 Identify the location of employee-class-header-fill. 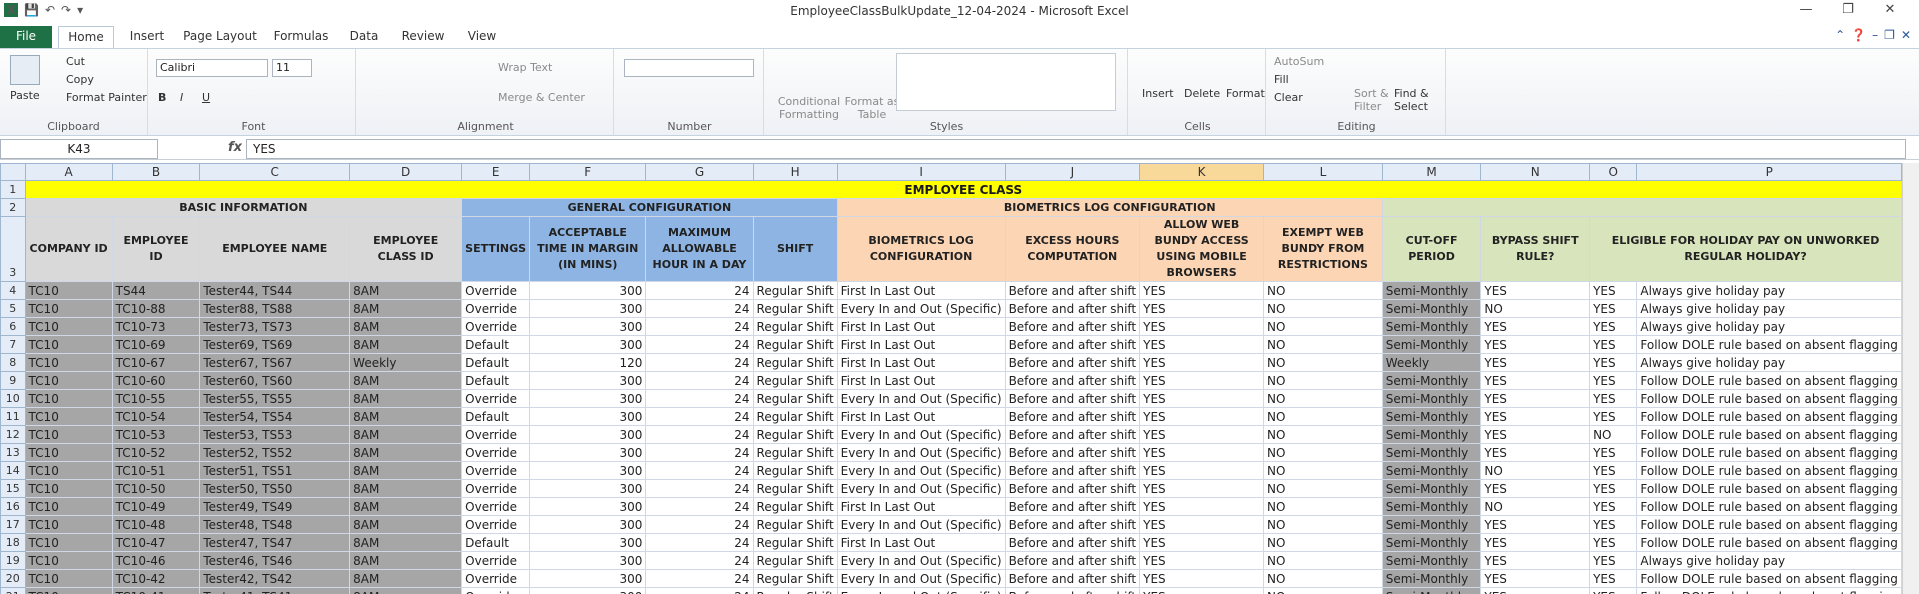
(1641, 207).